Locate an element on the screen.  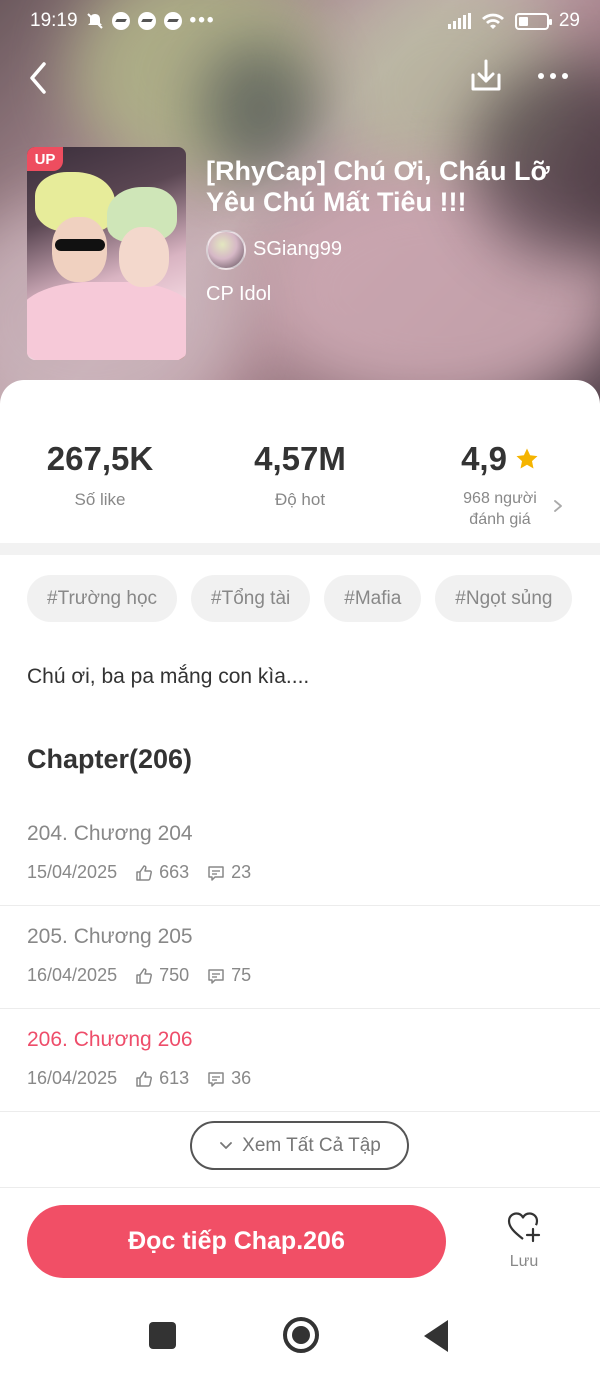
system-back-icon is located at coordinates (436, 1336).